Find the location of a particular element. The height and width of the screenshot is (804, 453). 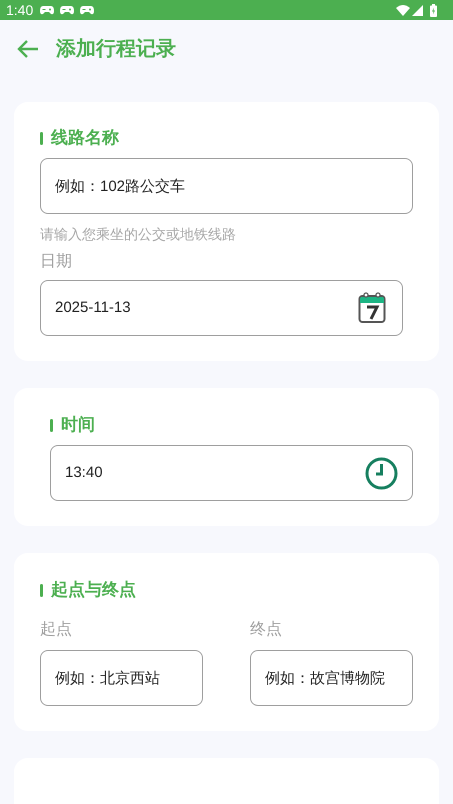

section-title: 线路名称 is located at coordinates (85, 138).